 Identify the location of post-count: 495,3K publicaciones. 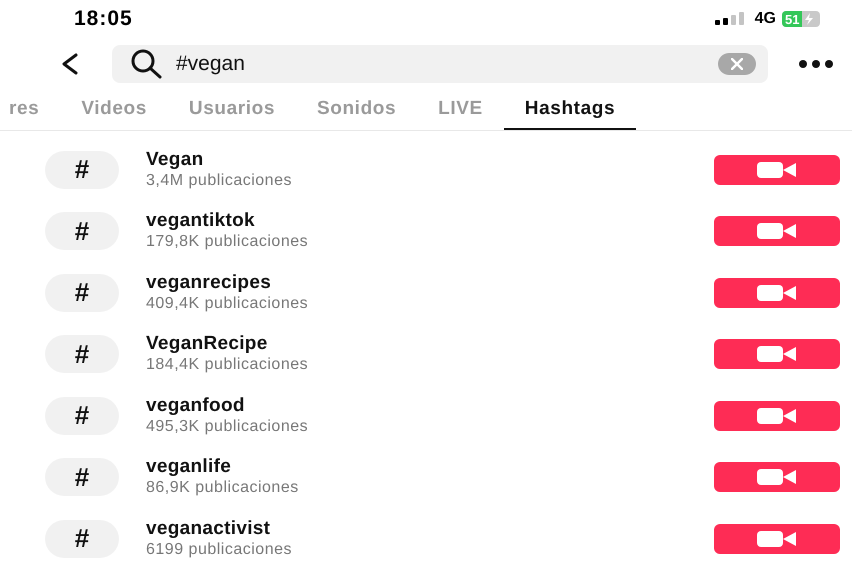
(228, 426).